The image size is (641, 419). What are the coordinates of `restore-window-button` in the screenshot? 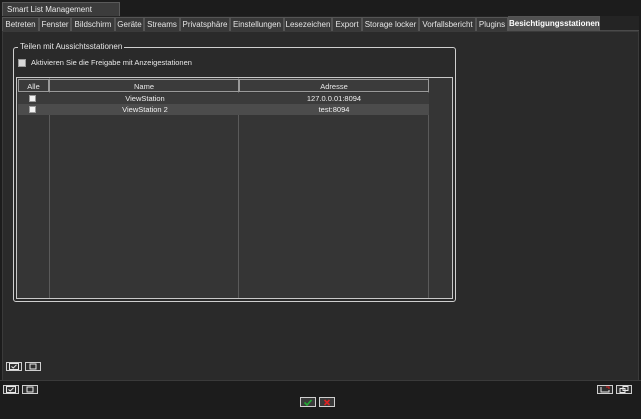 It's located at (605, 389).